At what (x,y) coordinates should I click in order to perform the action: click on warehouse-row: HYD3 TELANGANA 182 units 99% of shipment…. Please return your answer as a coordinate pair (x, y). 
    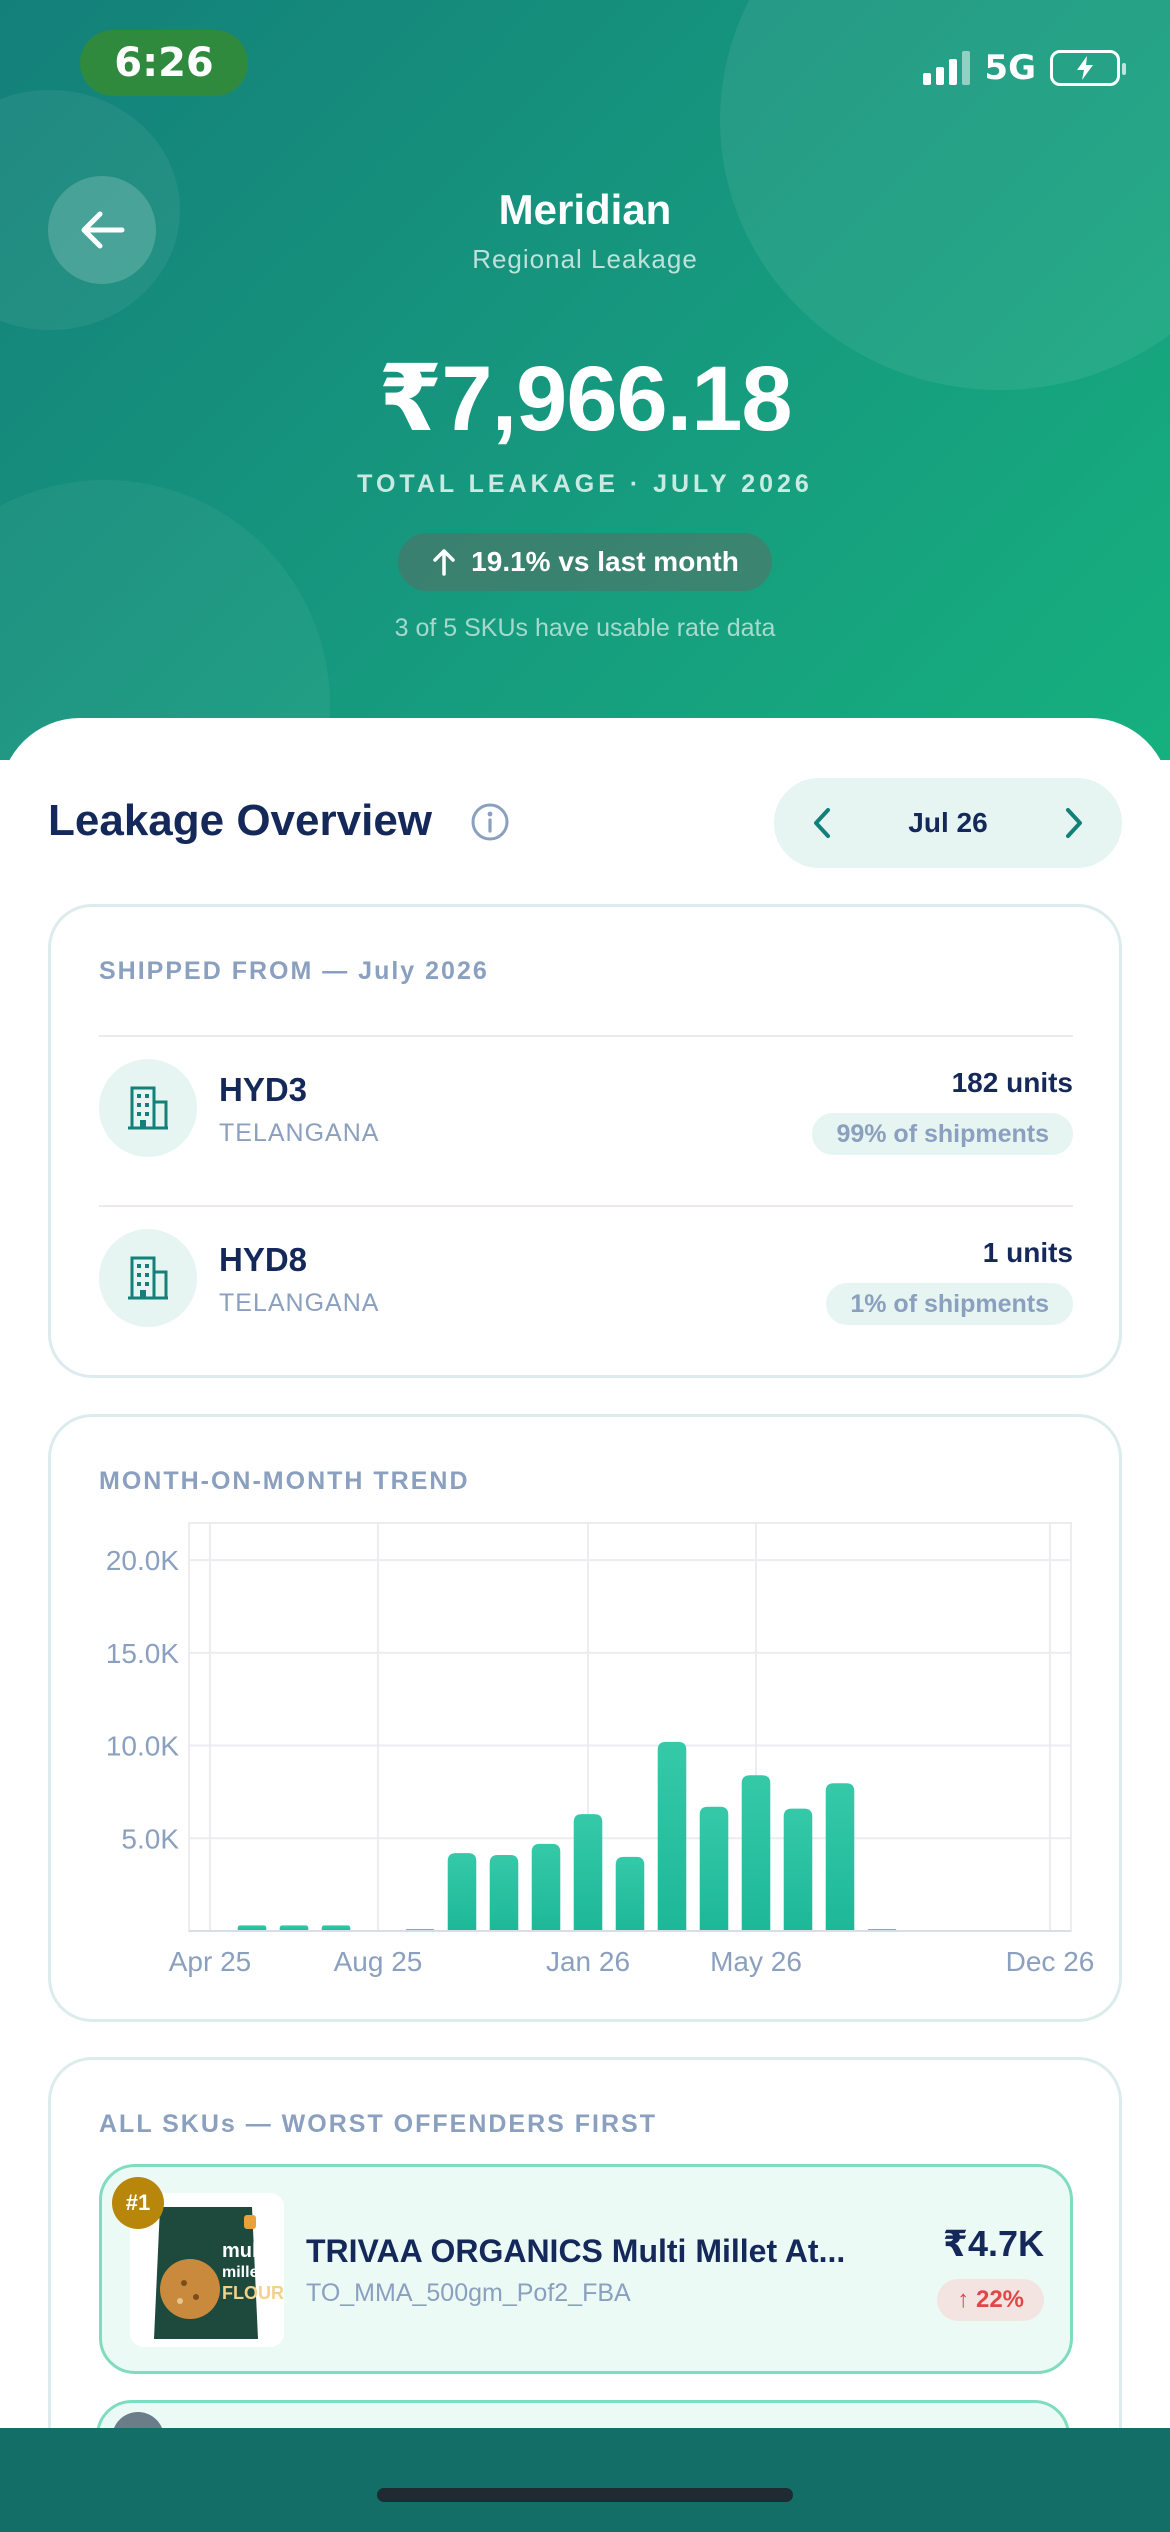
    Looking at the image, I should click on (586, 1115).